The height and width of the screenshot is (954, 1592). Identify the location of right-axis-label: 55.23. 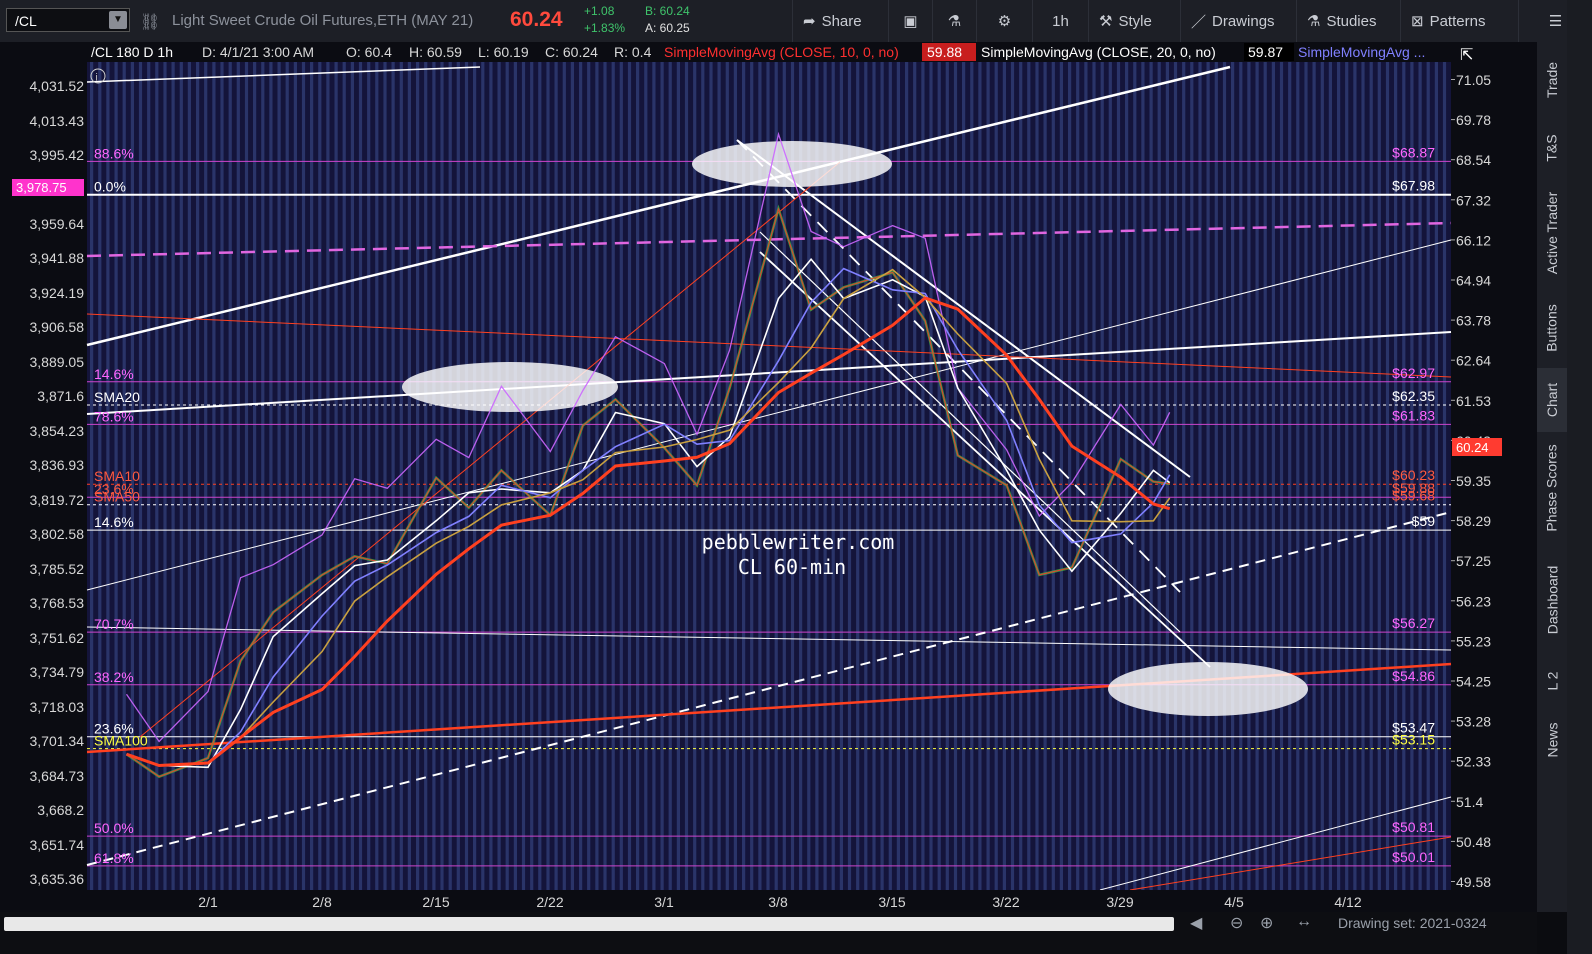
(1473, 641).